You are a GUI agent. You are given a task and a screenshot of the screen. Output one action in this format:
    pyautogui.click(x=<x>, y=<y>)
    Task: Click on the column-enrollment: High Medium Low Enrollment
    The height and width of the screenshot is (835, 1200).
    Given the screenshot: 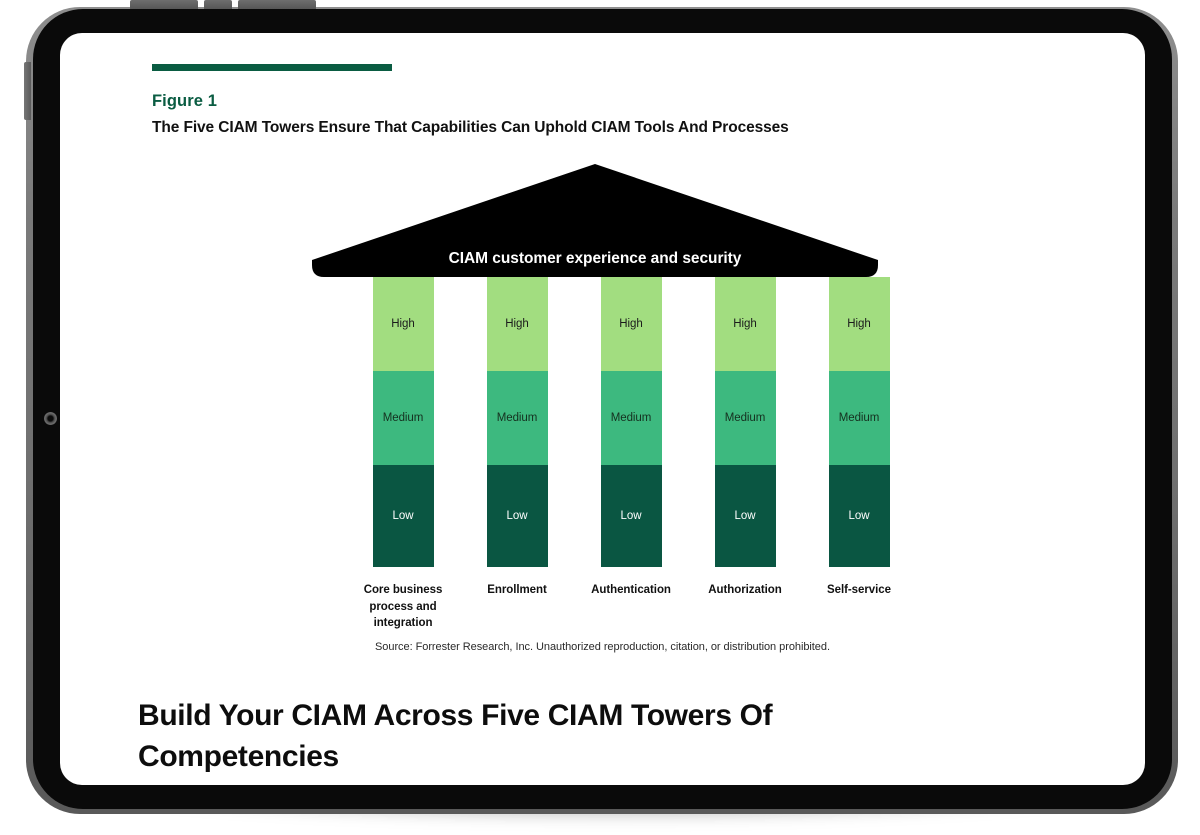 What is the action you would take?
    pyautogui.click(x=517, y=438)
    